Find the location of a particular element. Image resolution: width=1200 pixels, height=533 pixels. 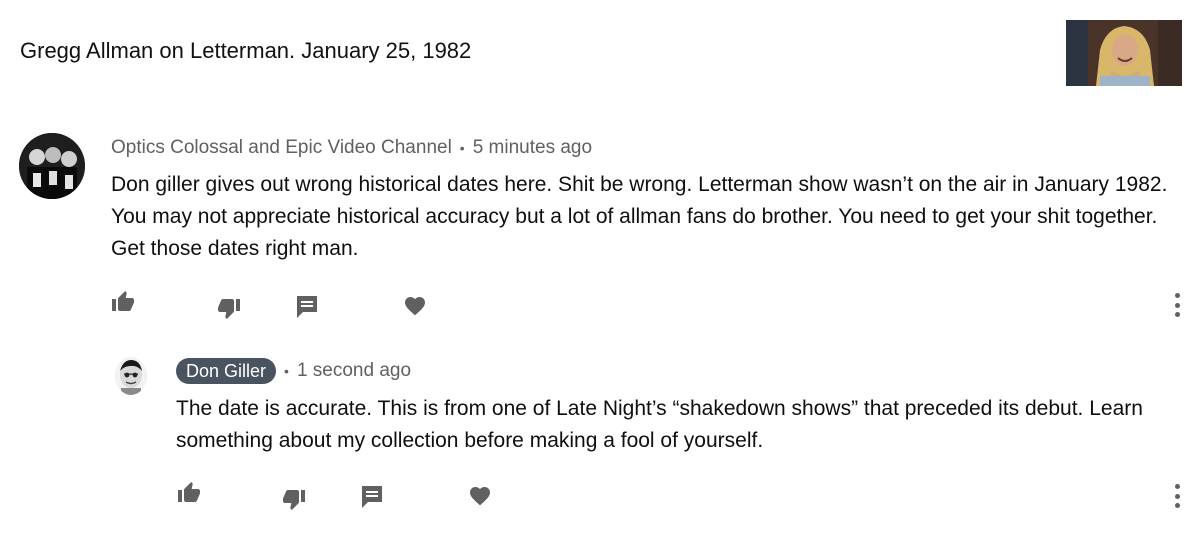

comment-author: Optics Colossal and Epic Video Channel is located at coordinates (281, 148).